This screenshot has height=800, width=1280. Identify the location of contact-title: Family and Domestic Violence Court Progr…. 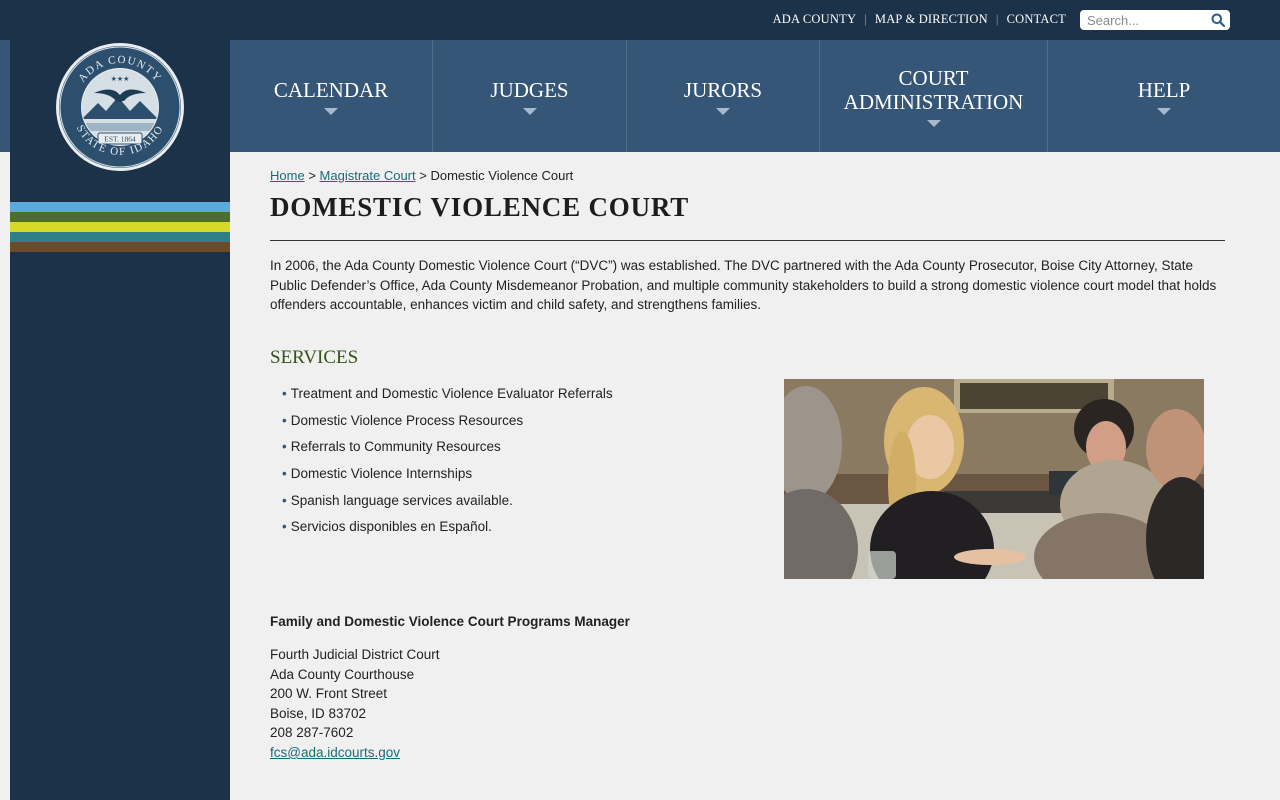
(450, 621).